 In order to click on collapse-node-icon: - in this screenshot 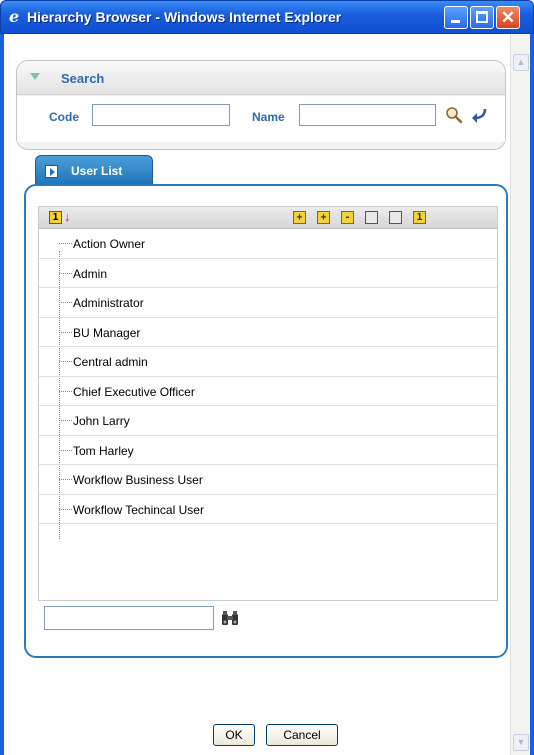, I will do `click(347, 217)`.